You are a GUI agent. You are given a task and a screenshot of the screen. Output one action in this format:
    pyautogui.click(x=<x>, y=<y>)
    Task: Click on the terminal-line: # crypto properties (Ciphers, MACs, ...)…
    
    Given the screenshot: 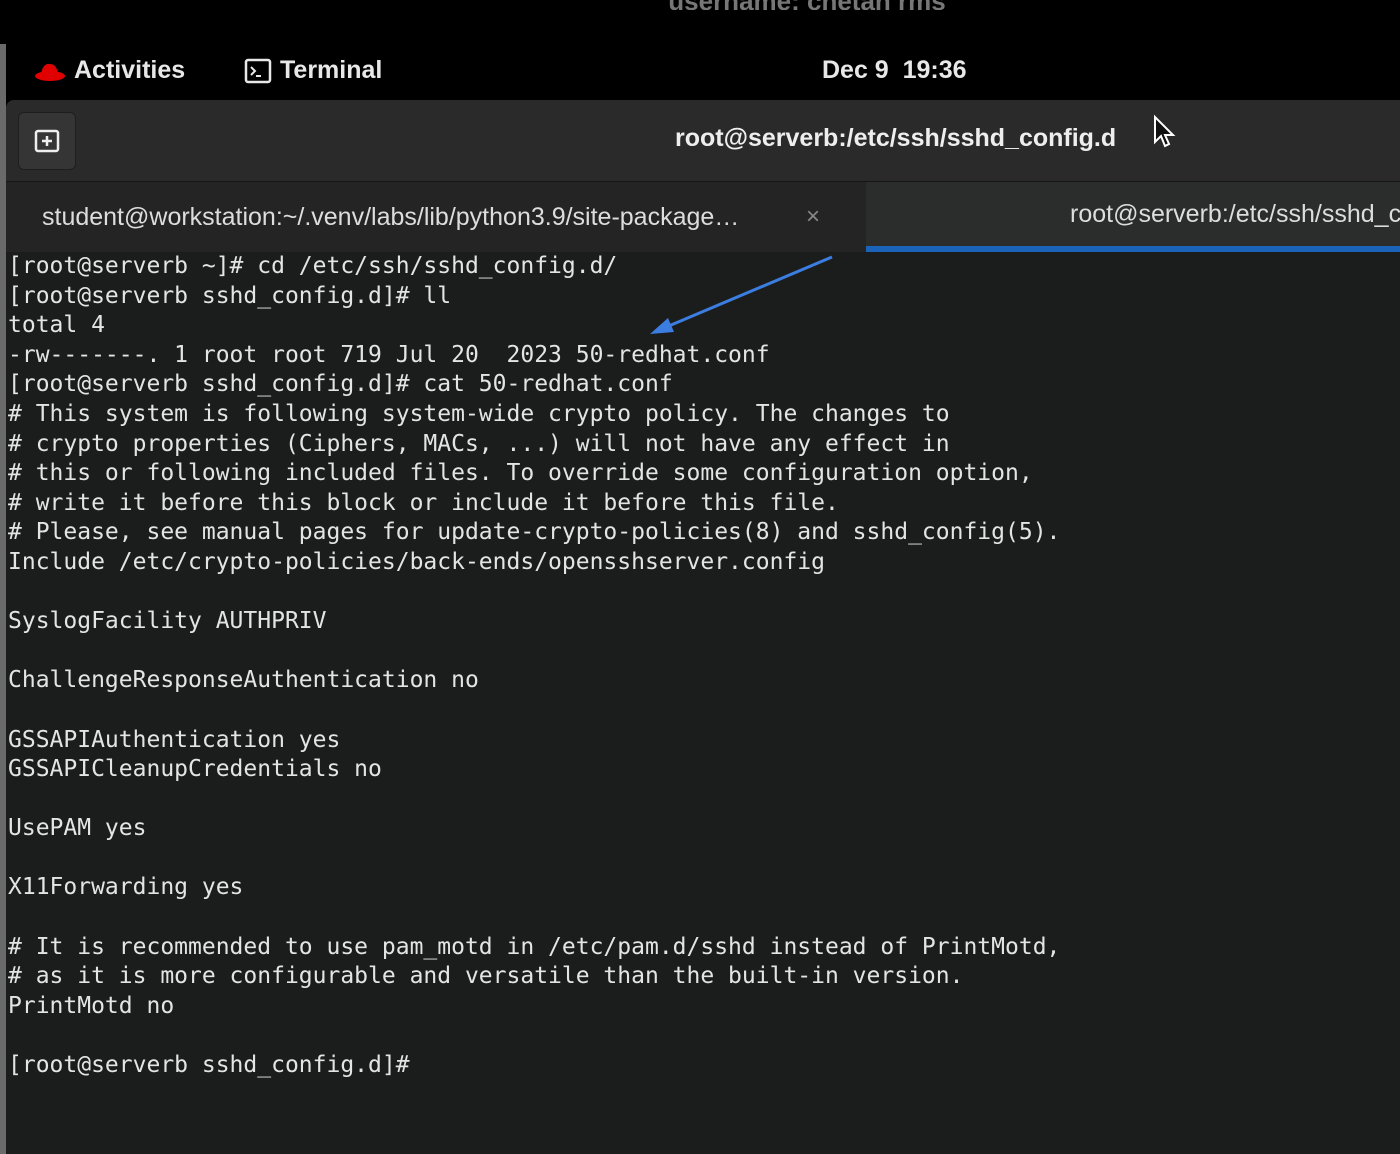 What is the action you would take?
    pyautogui.click(x=479, y=443)
    